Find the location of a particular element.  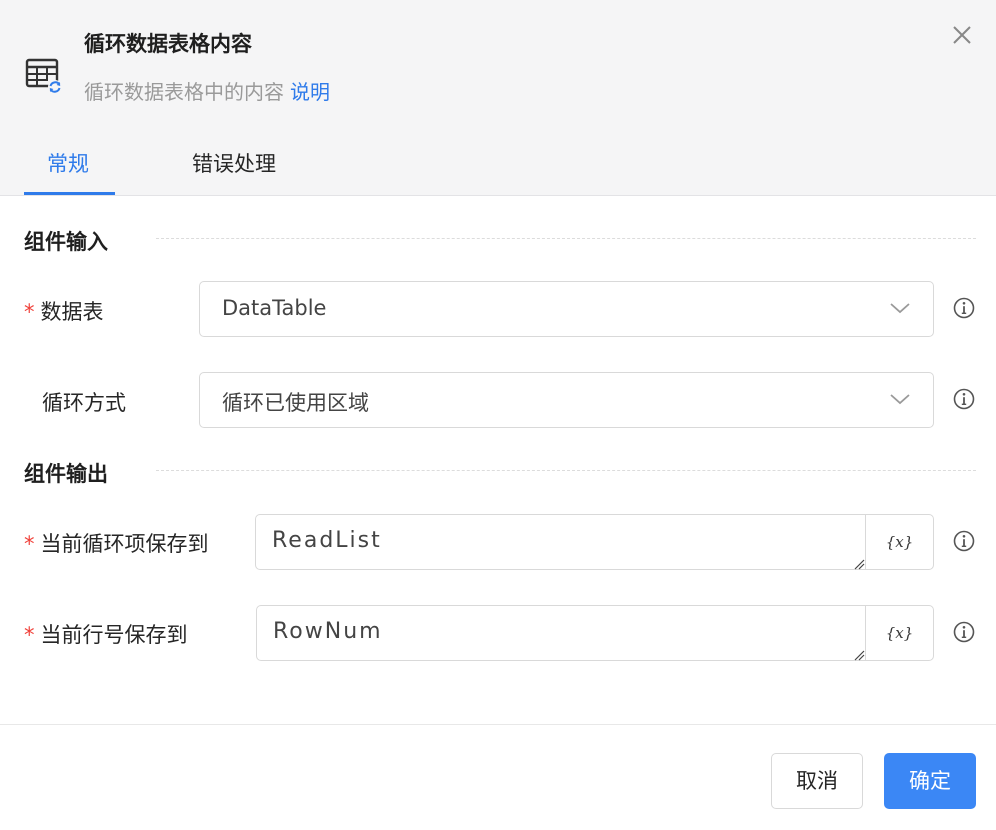

section-divider-output is located at coordinates (566, 470).